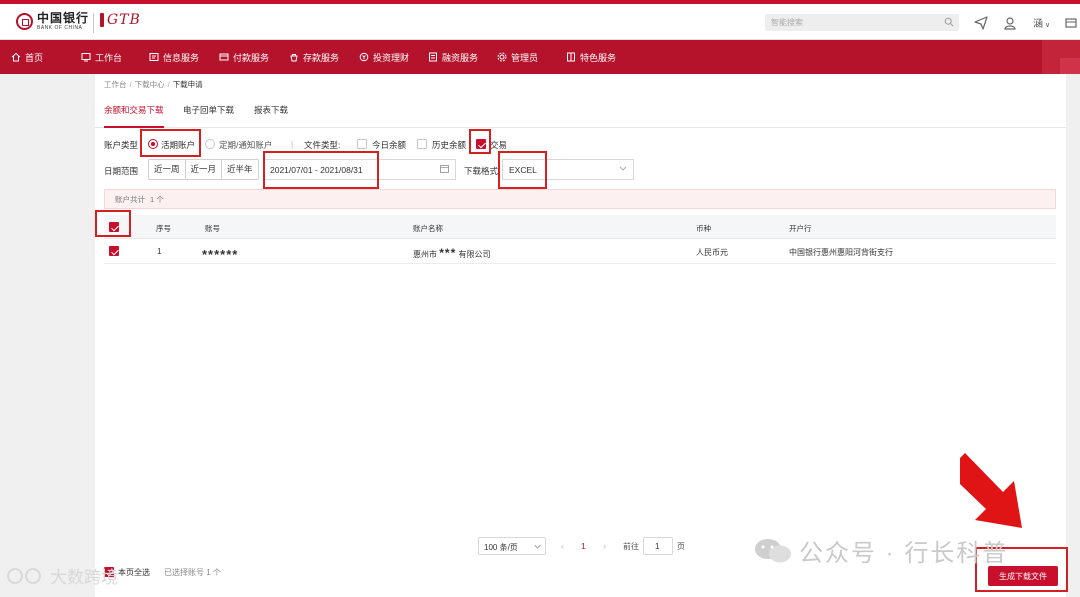  What do you see at coordinates (1071, 23) in the screenshot?
I see `expand-icon` at bounding box center [1071, 23].